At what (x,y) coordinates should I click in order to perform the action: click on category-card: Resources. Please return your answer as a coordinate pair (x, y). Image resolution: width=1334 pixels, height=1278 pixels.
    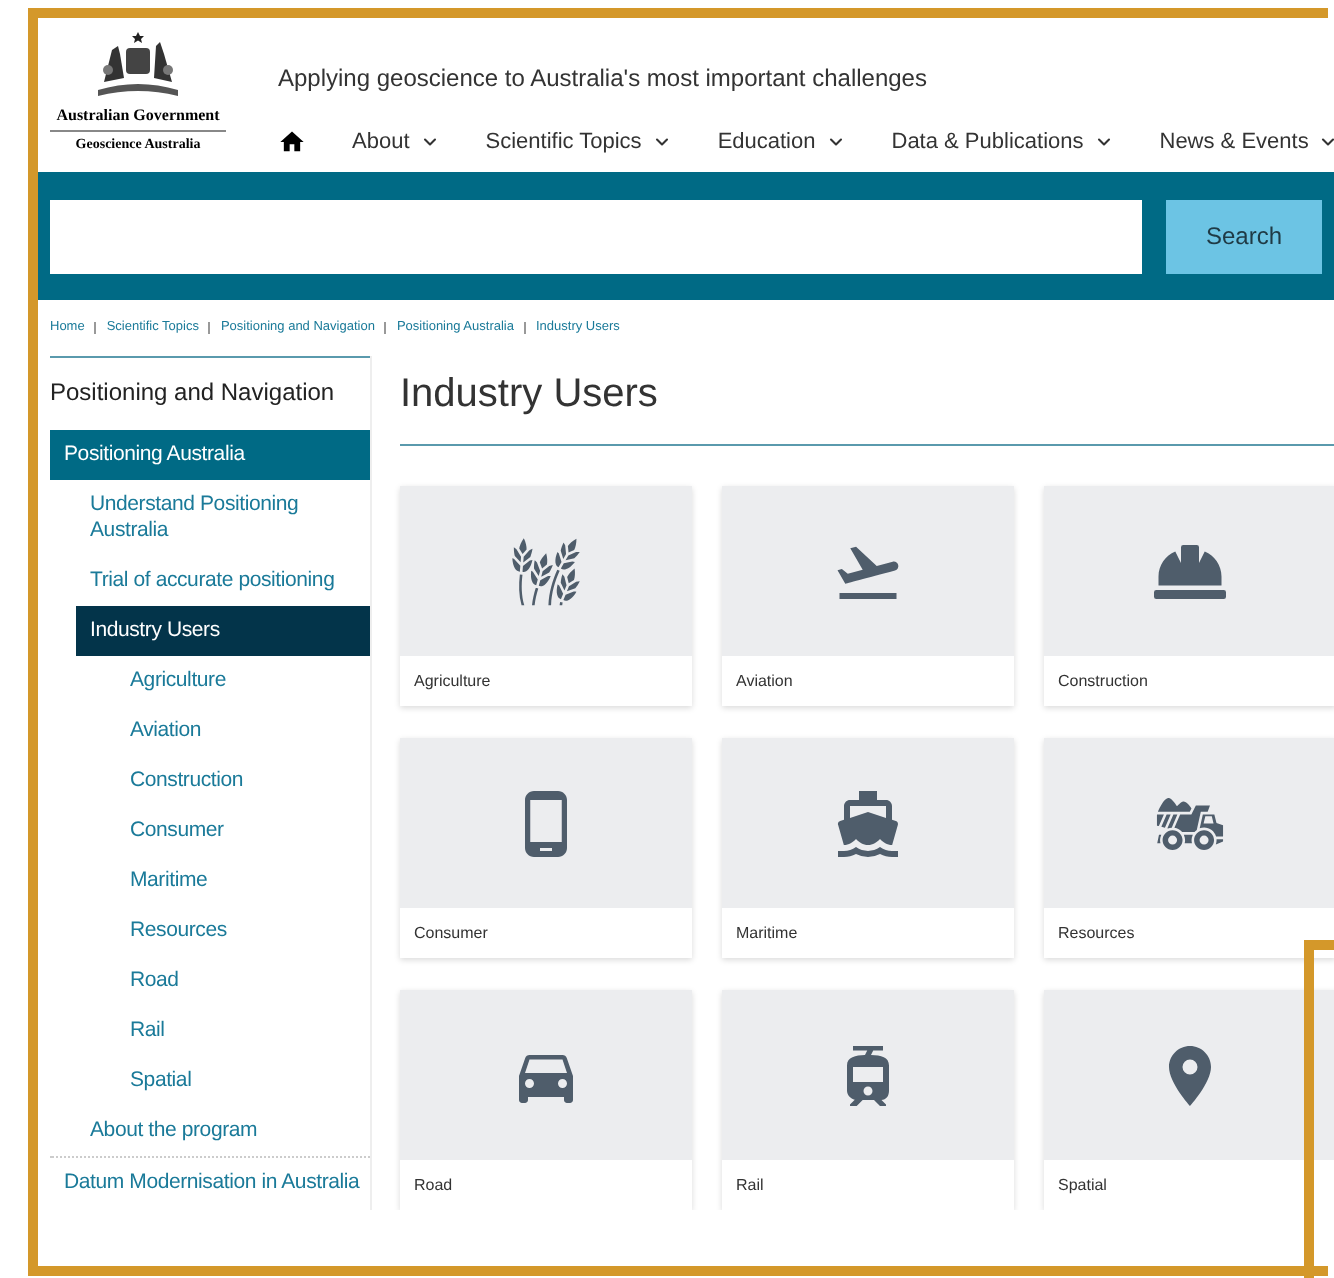
    Looking at the image, I should click on (1189, 848).